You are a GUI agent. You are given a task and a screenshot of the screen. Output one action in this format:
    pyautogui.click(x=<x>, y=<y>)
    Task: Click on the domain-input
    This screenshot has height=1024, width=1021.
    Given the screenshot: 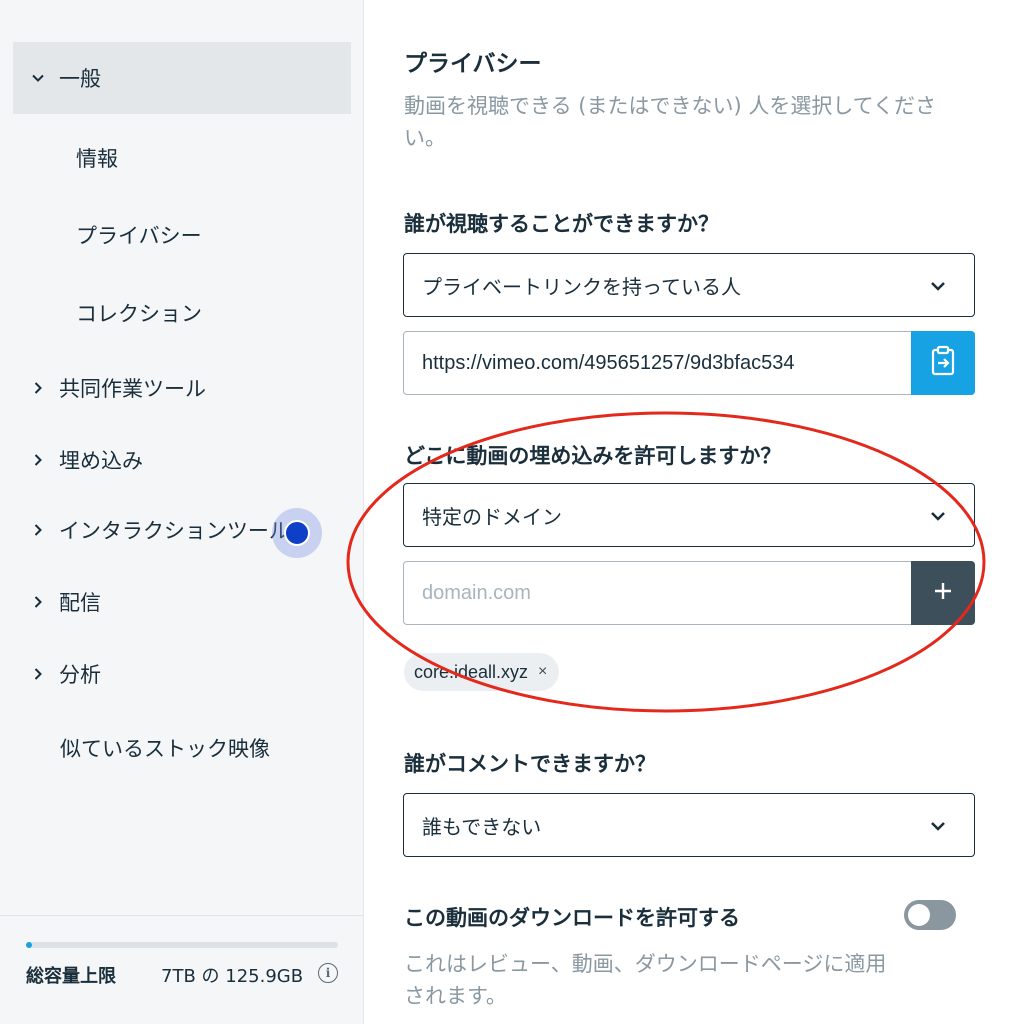 What is the action you would take?
    pyautogui.click(x=649, y=593)
    